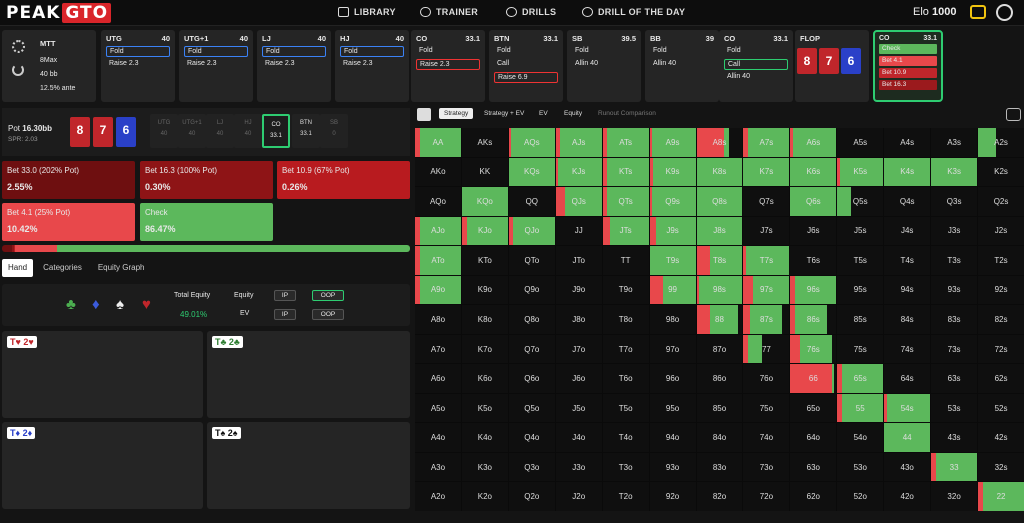  Describe the element at coordinates (907, 290) in the screenshot. I see `hand-cell: 94s` at that location.